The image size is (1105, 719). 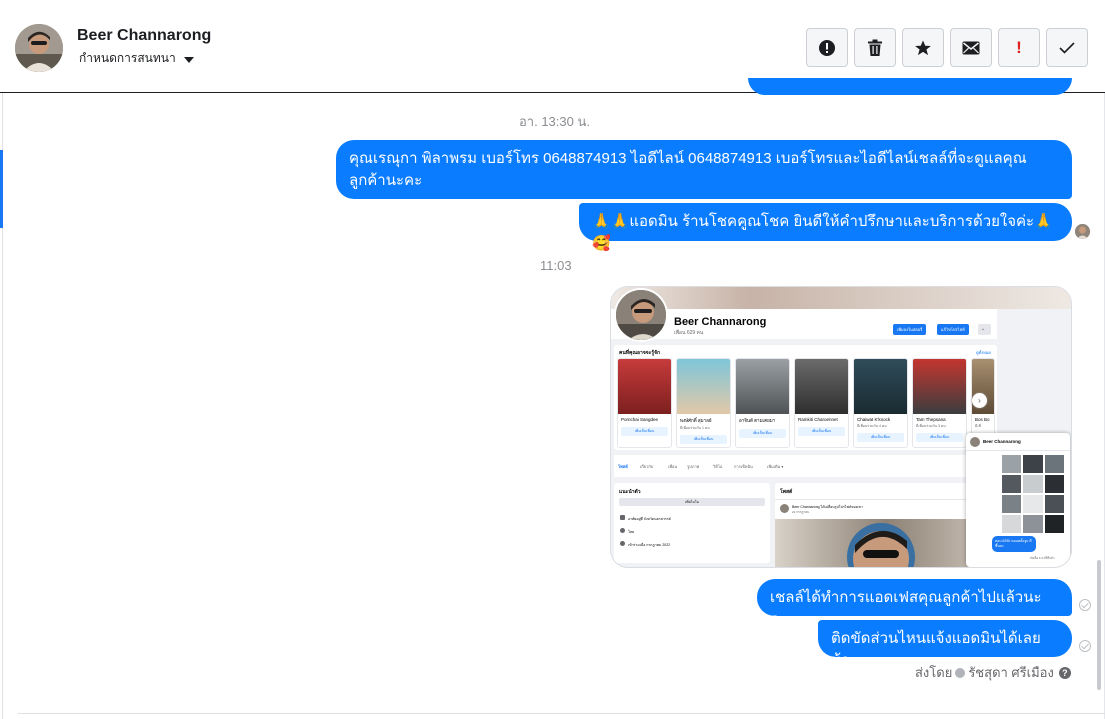 I want to click on more-button: ^, so click(x=984, y=329).